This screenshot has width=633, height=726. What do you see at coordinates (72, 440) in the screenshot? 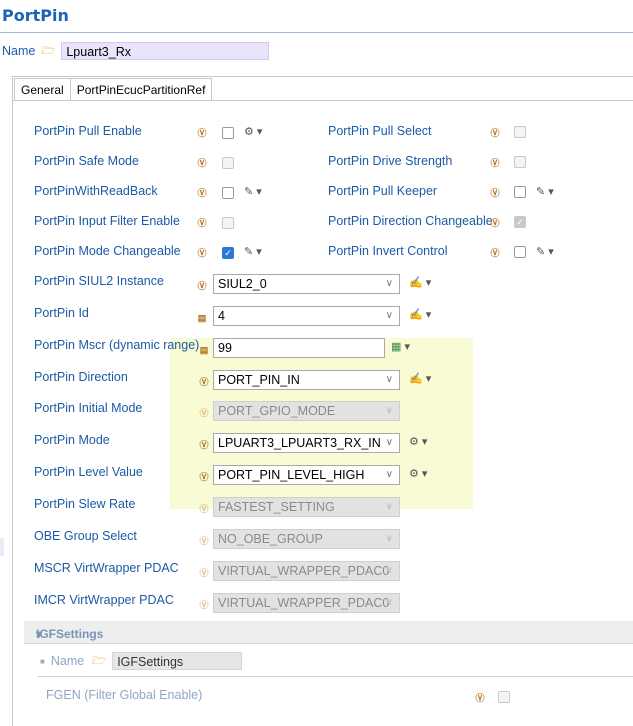
I see `mode-label: PortPin Mode` at bounding box center [72, 440].